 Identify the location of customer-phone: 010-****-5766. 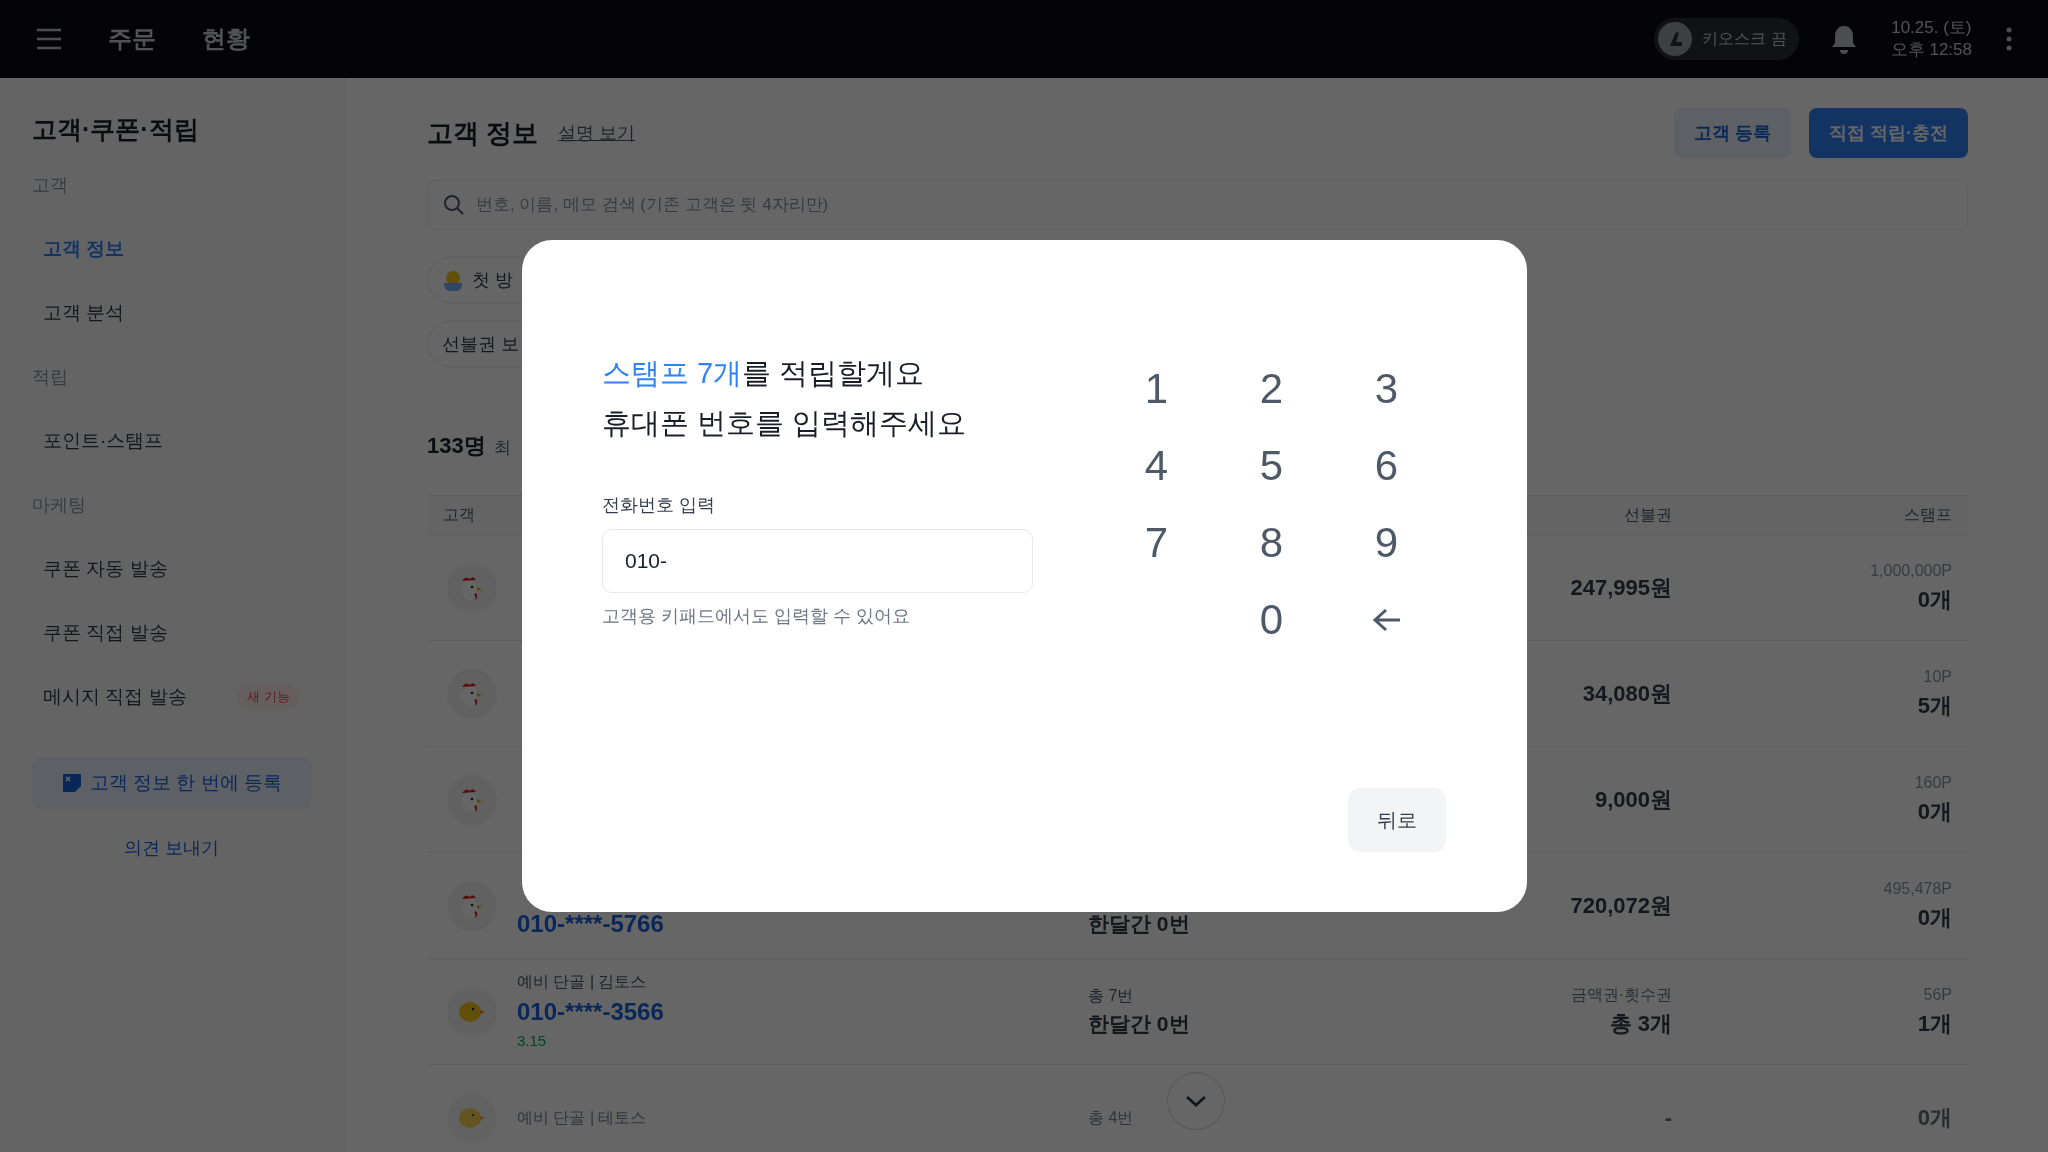
(590, 923).